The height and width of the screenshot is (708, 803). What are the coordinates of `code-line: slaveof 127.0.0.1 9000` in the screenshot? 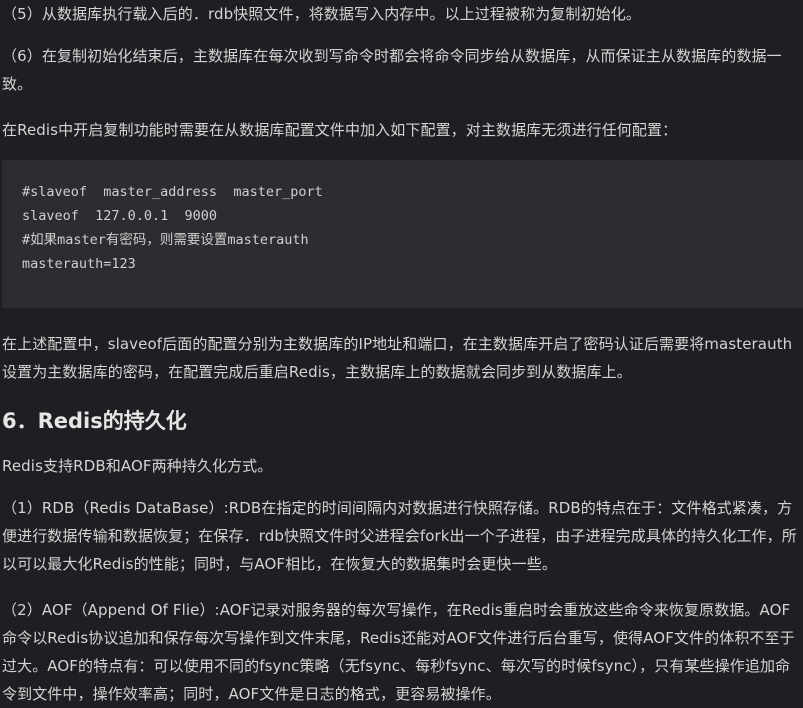 It's located at (120, 216).